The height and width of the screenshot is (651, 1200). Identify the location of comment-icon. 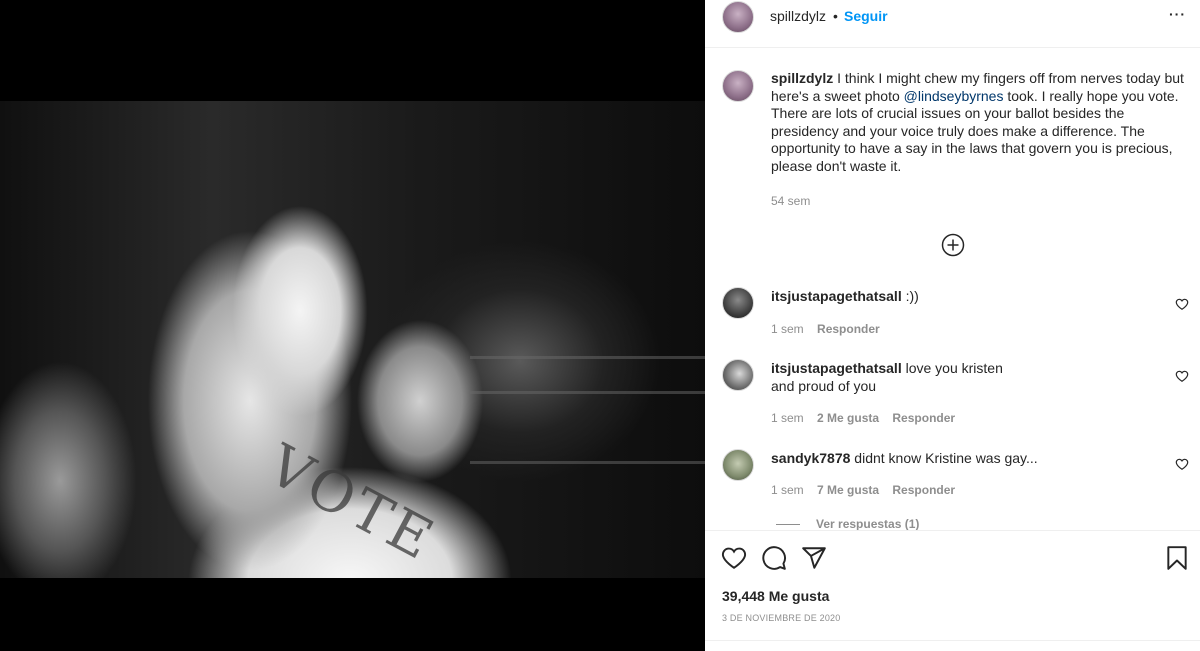
(774, 558).